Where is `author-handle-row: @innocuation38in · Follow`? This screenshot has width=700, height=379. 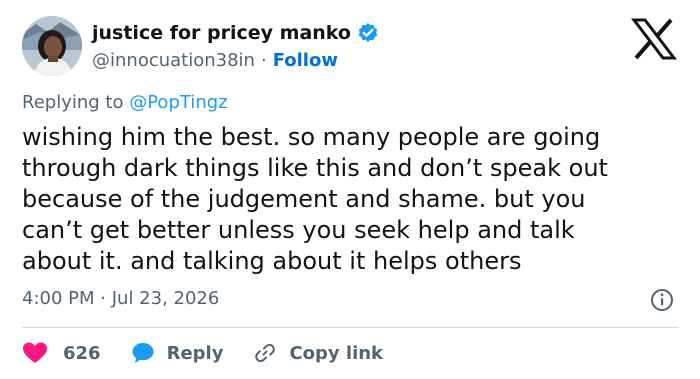
author-handle-row: @innocuation38in · Follow is located at coordinates (215, 60).